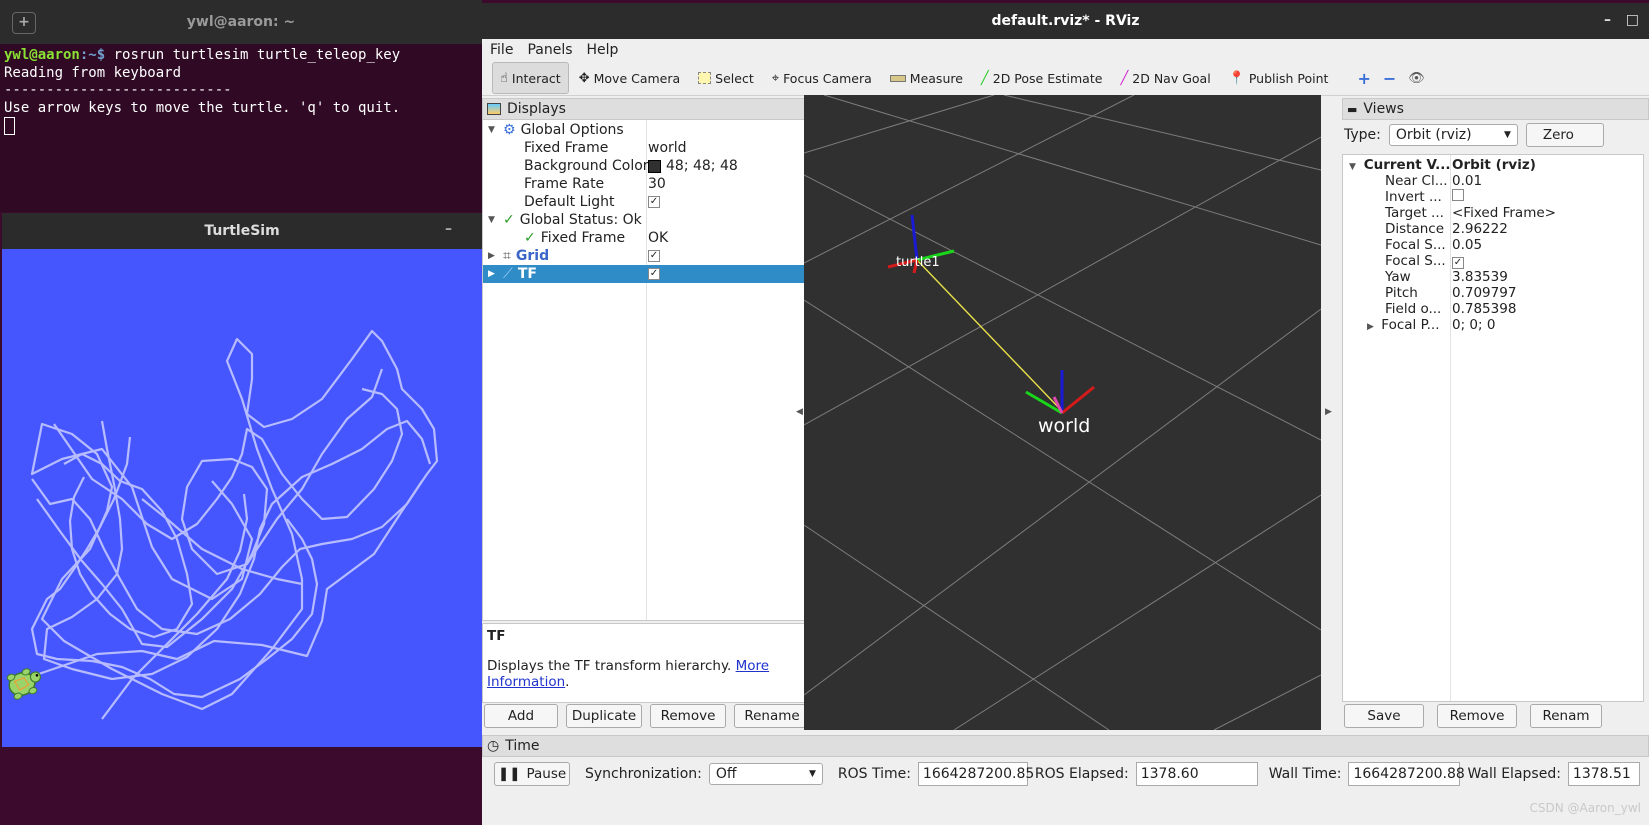 This screenshot has height=825, width=1649. I want to click on view-prop-row: Distance 2.96222, so click(1493, 229).